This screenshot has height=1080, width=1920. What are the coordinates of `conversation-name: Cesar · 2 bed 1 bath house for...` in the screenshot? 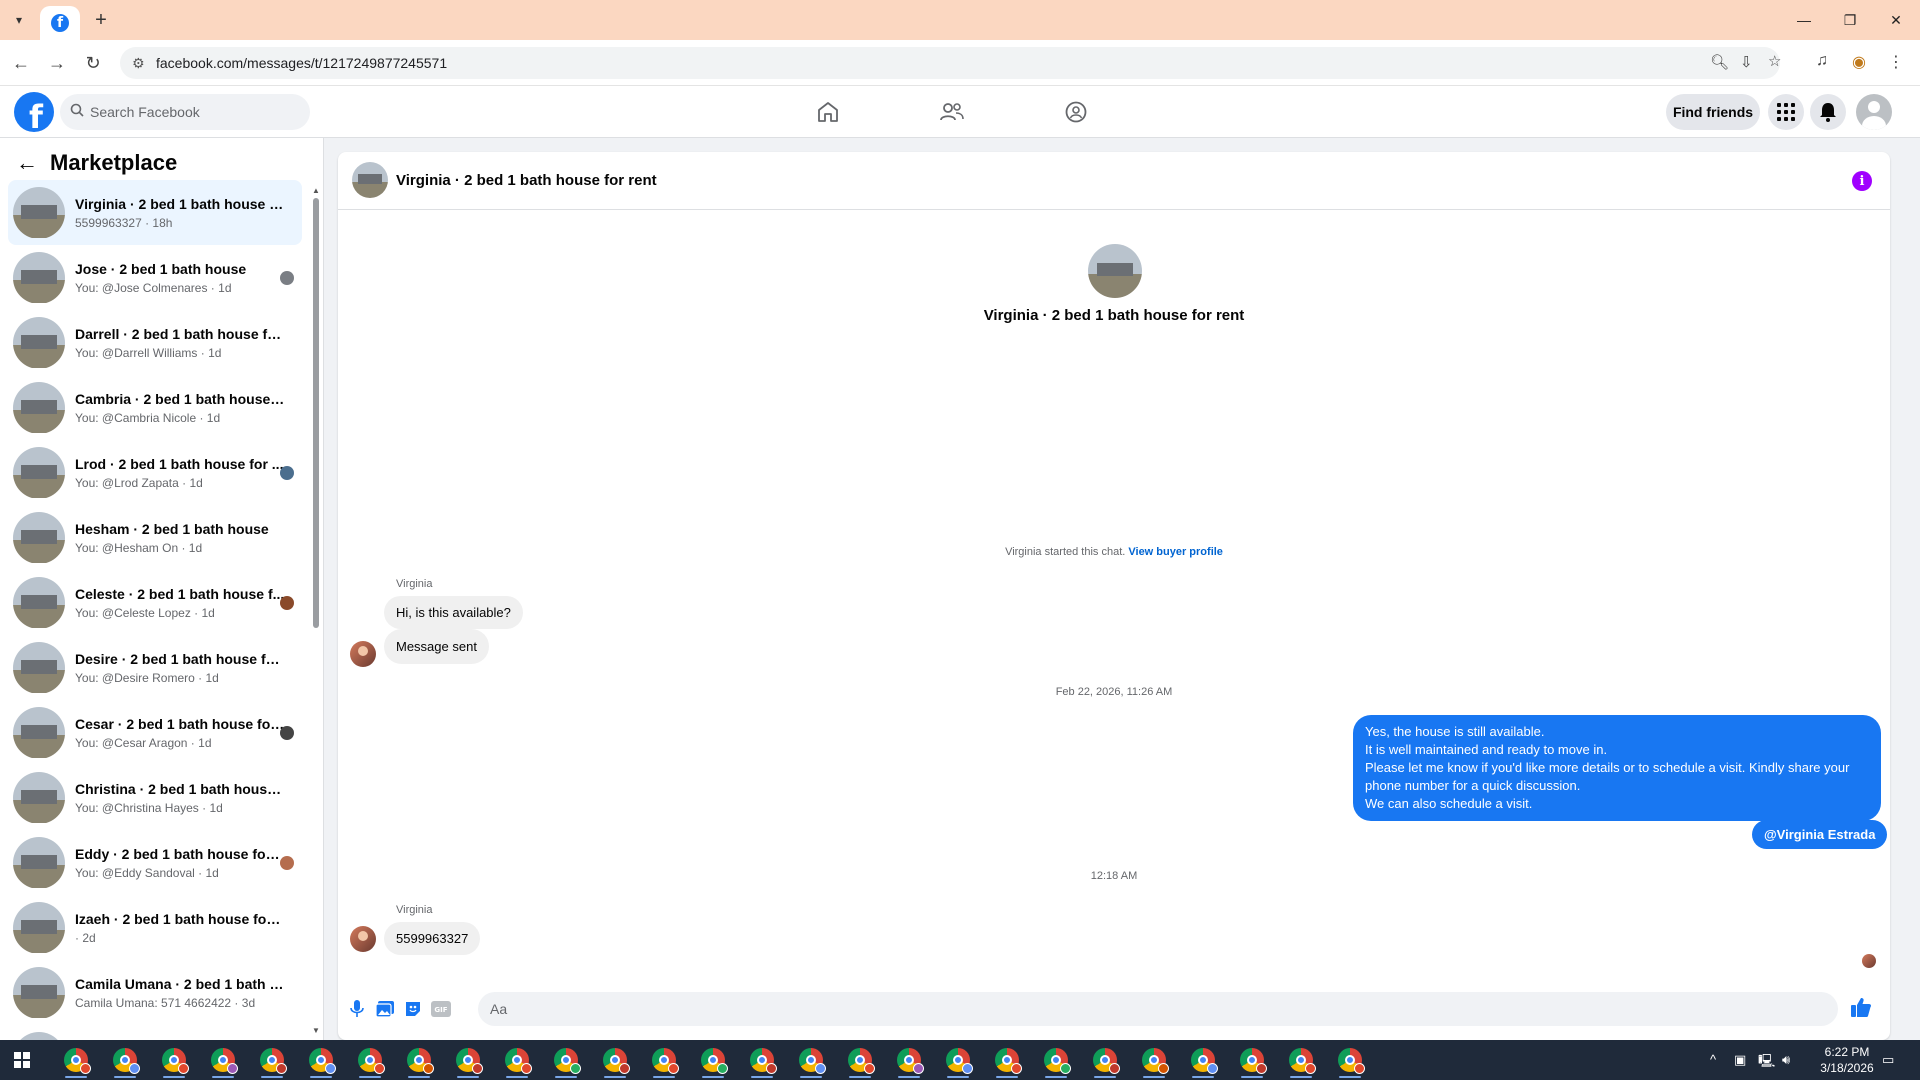 It's located at (180, 723).